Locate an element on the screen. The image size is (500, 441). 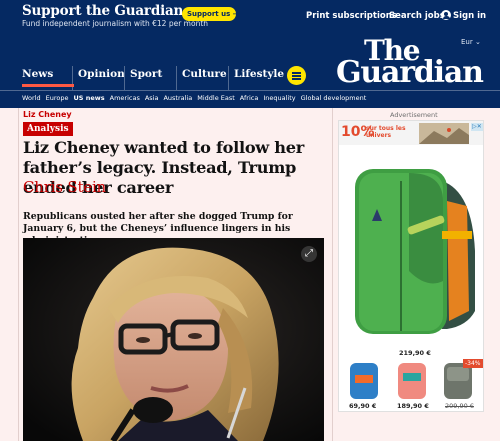
pillar-opinion: Opinion is located at coordinates (98, 78).